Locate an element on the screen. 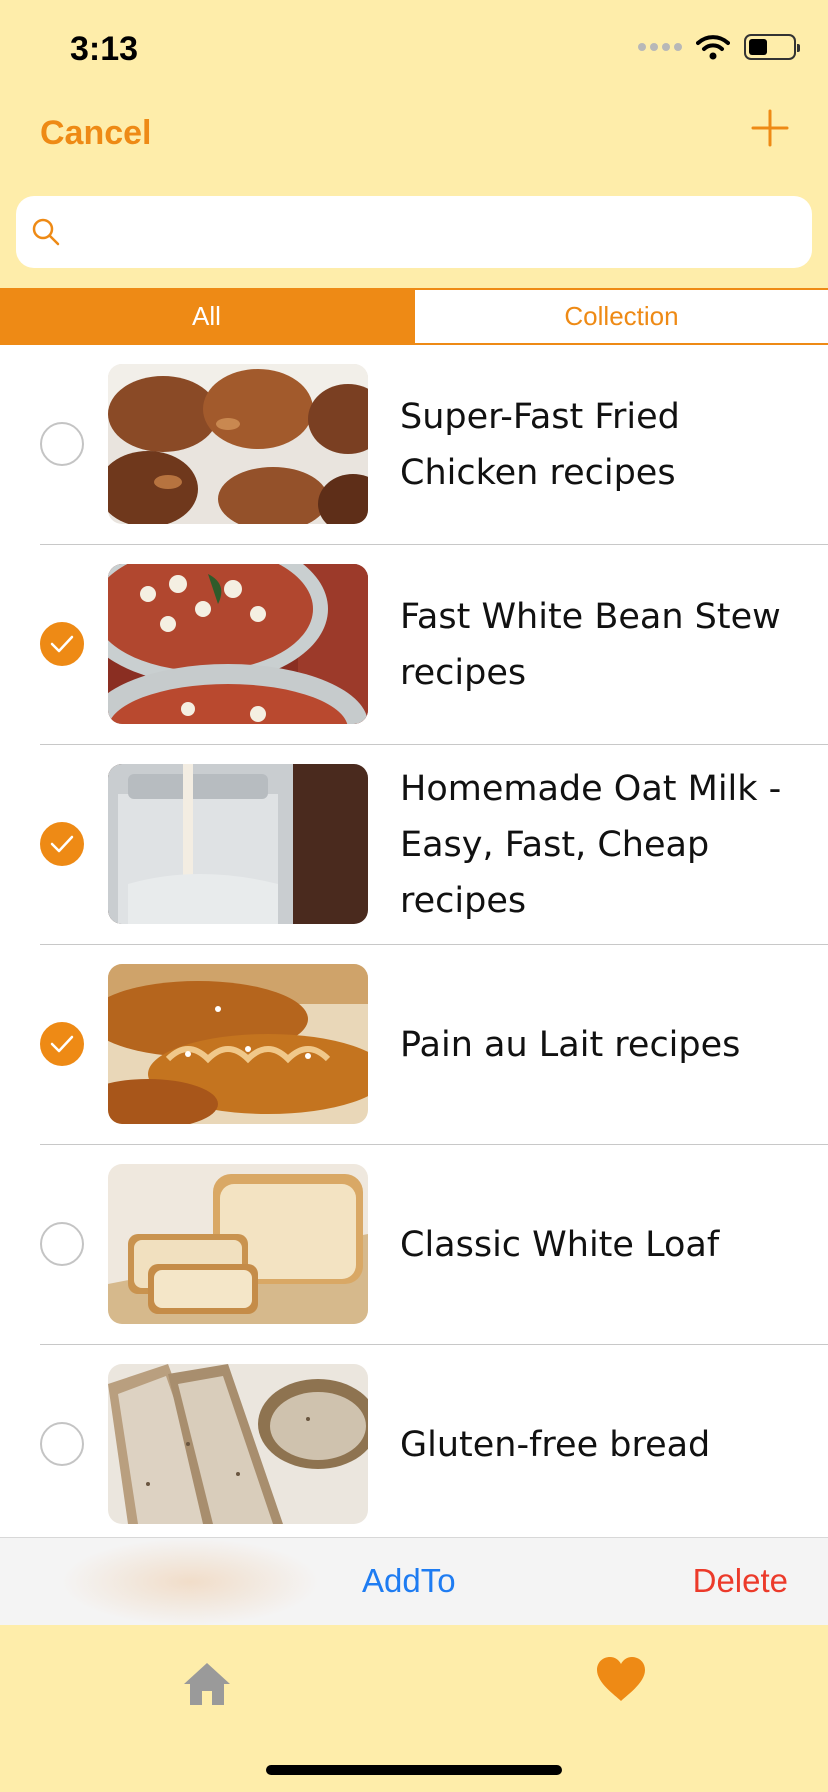 The height and width of the screenshot is (1792, 828). battery-icon is located at coordinates (772, 47).